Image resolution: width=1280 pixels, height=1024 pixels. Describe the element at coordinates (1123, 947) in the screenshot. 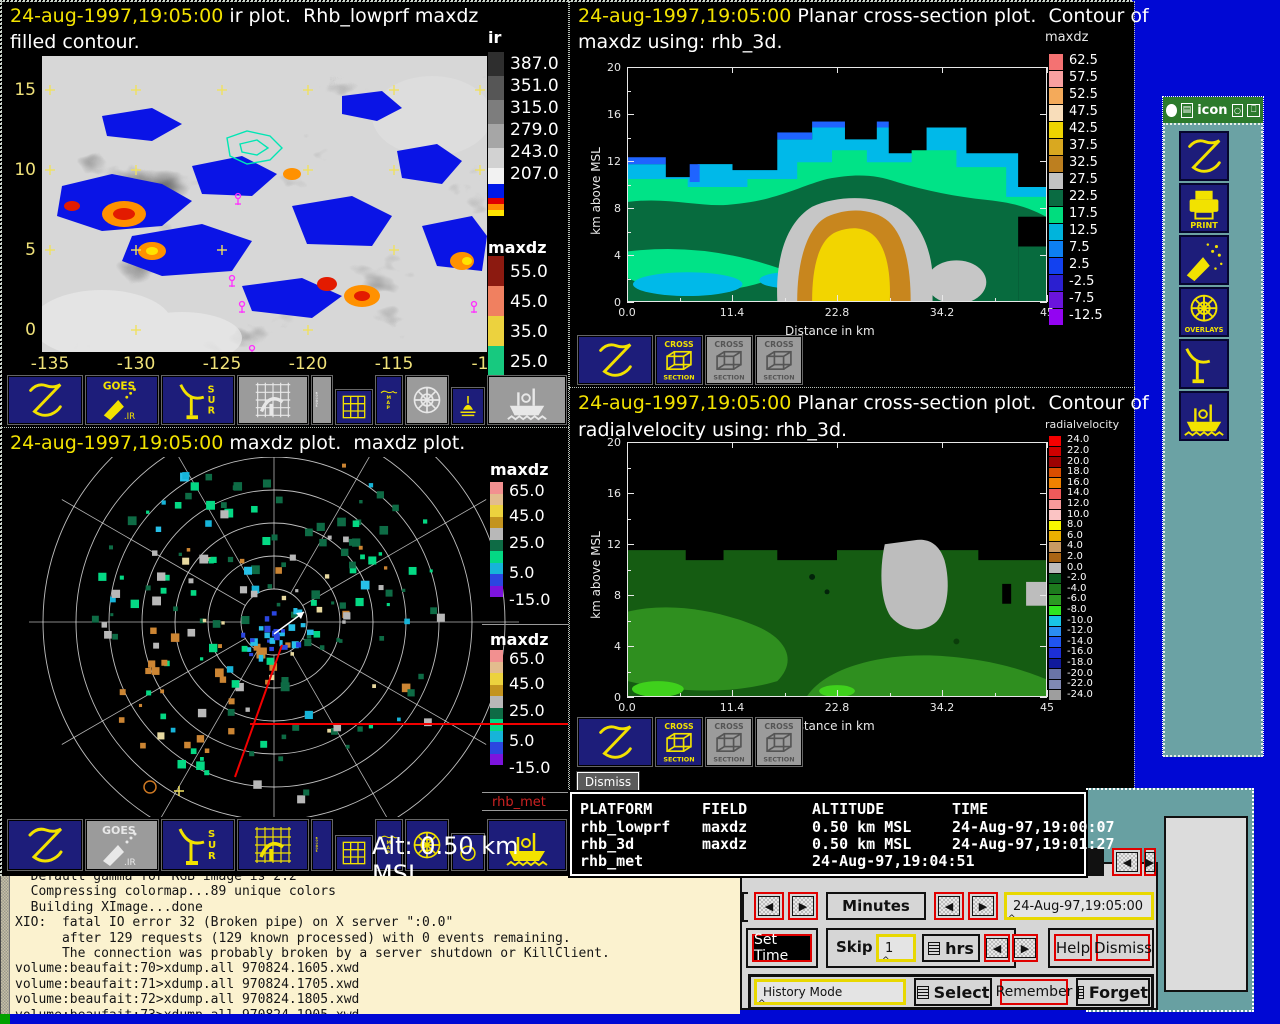

I see `dialog-dismiss-button: Dismiss` at that location.